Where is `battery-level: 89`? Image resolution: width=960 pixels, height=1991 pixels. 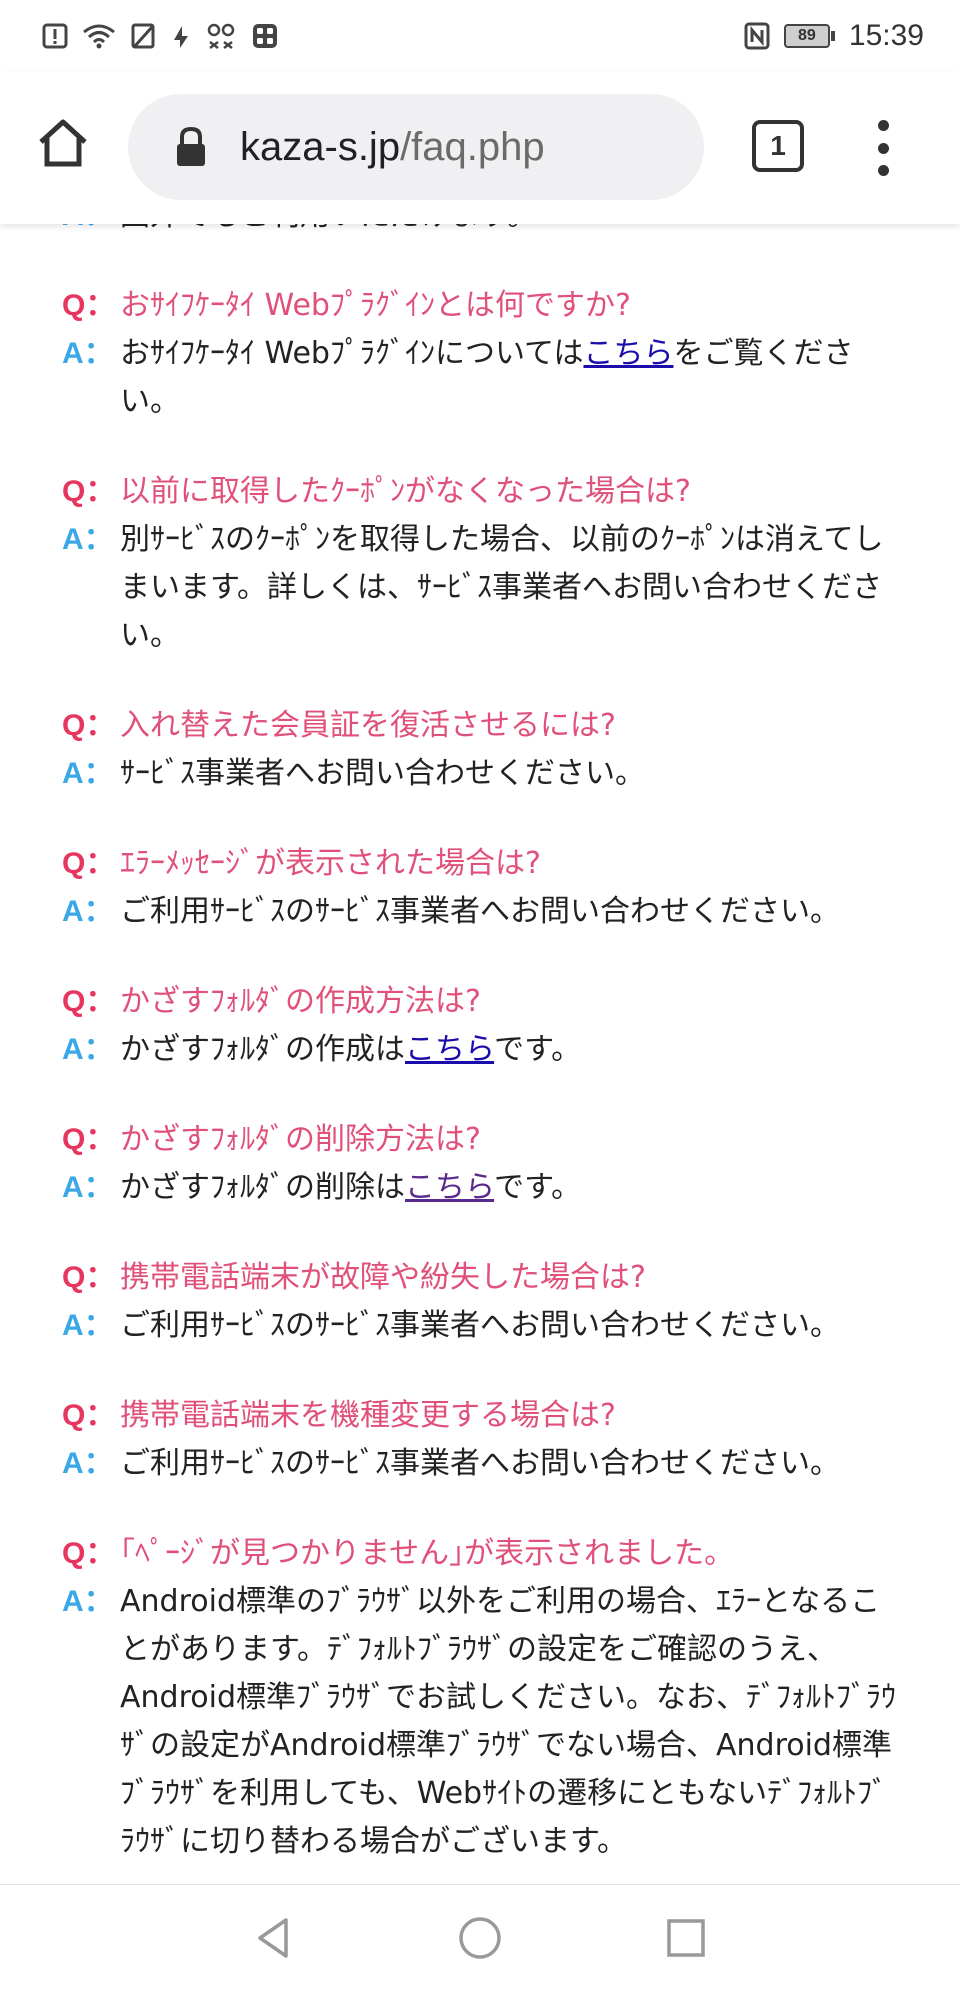
battery-level: 89 is located at coordinates (806, 36).